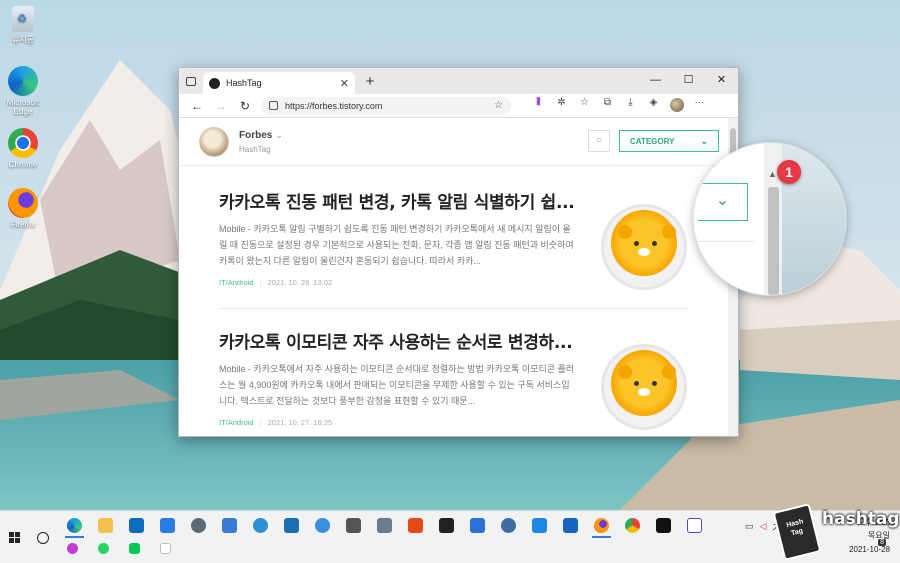 The height and width of the screenshot is (563, 900). What do you see at coordinates (415, 525) in the screenshot?
I see `office-icon` at bounding box center [415, 525].